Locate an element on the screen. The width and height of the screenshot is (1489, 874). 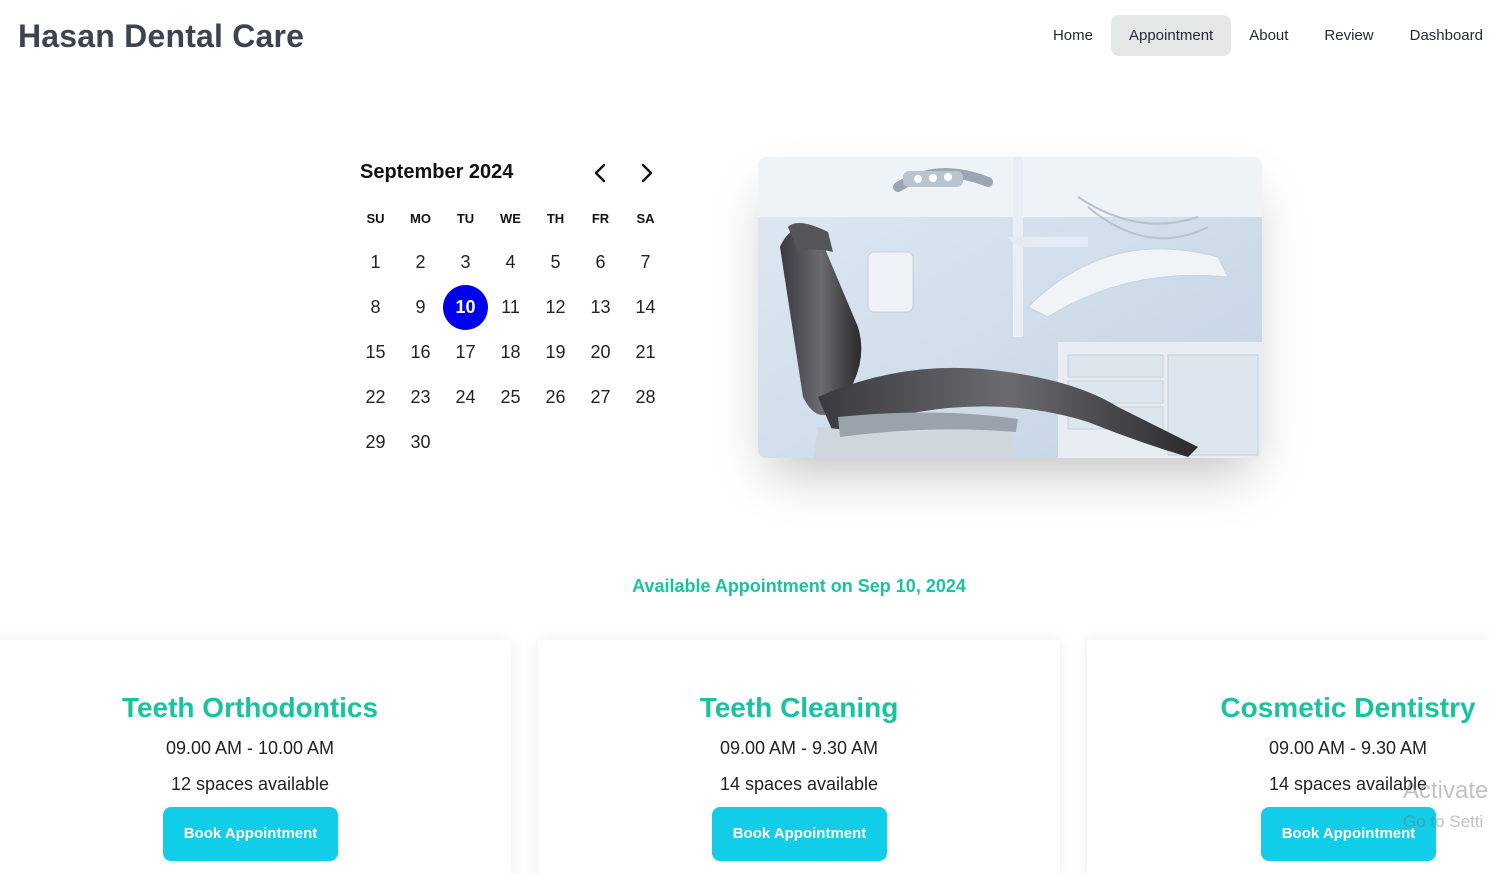
calendar-day: 27 is located at coordinates (600, 397).